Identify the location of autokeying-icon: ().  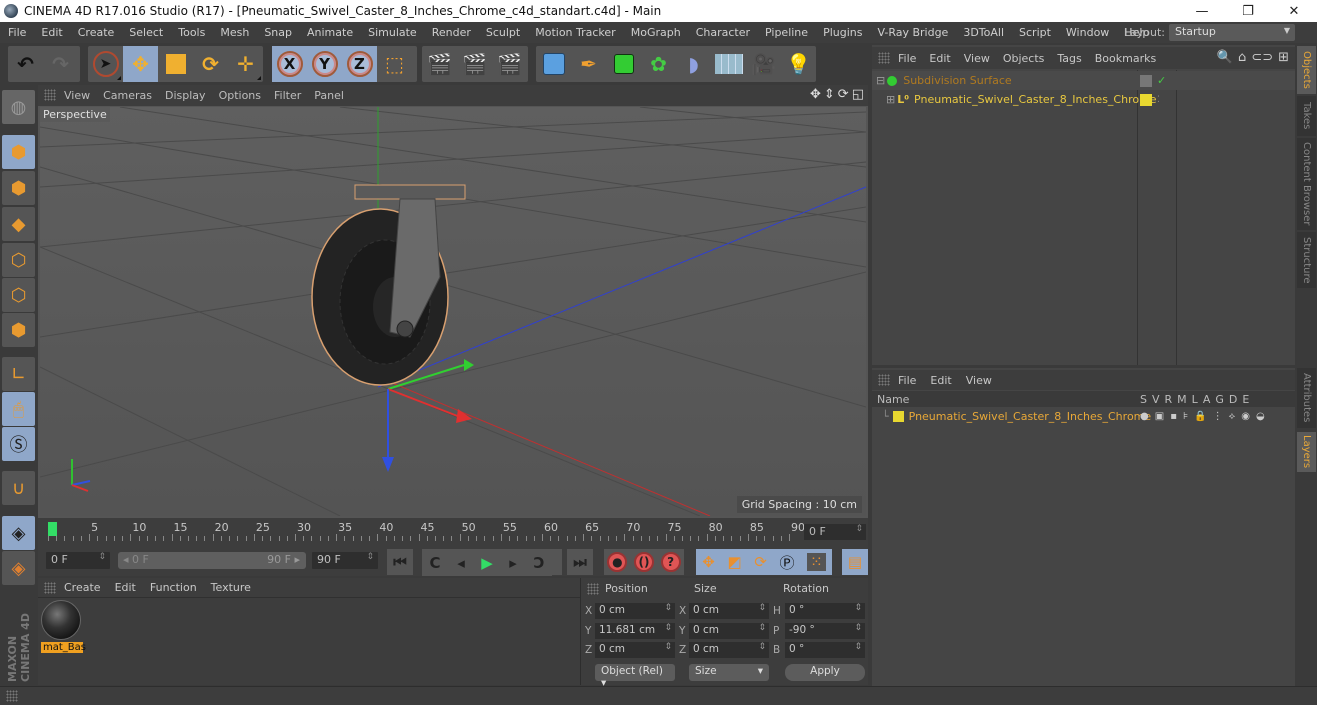
(643, 562).